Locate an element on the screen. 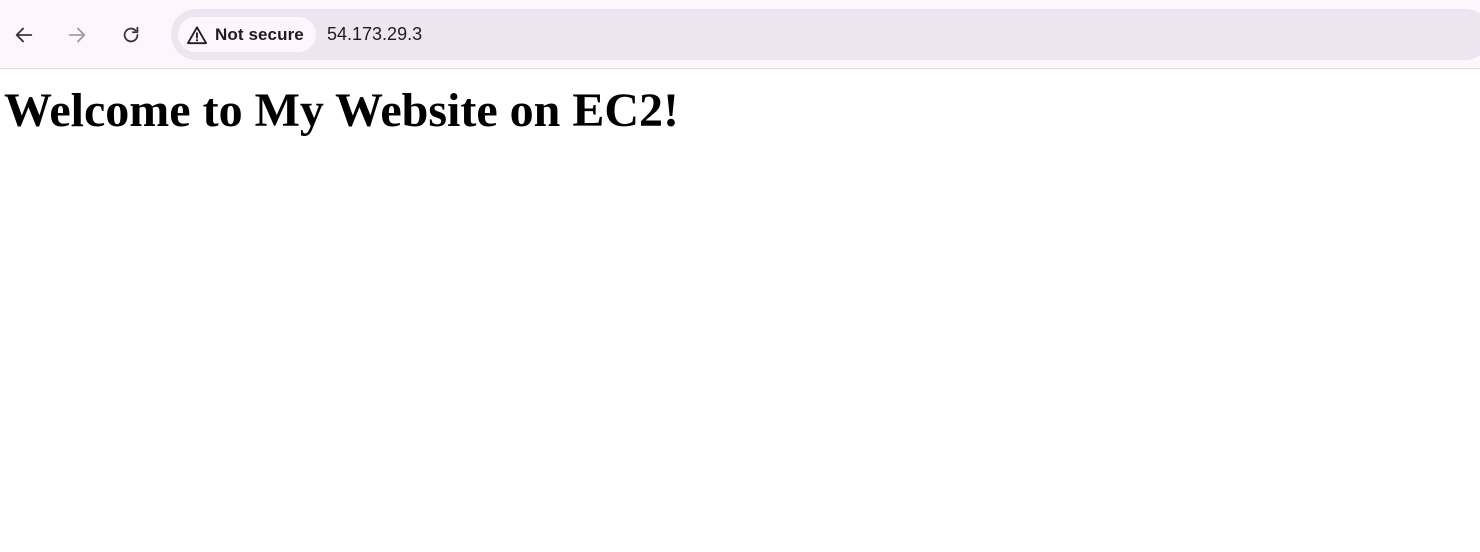 This screenshot has height=552, width=1480. reload-icon is located at coordinates (131, 34).